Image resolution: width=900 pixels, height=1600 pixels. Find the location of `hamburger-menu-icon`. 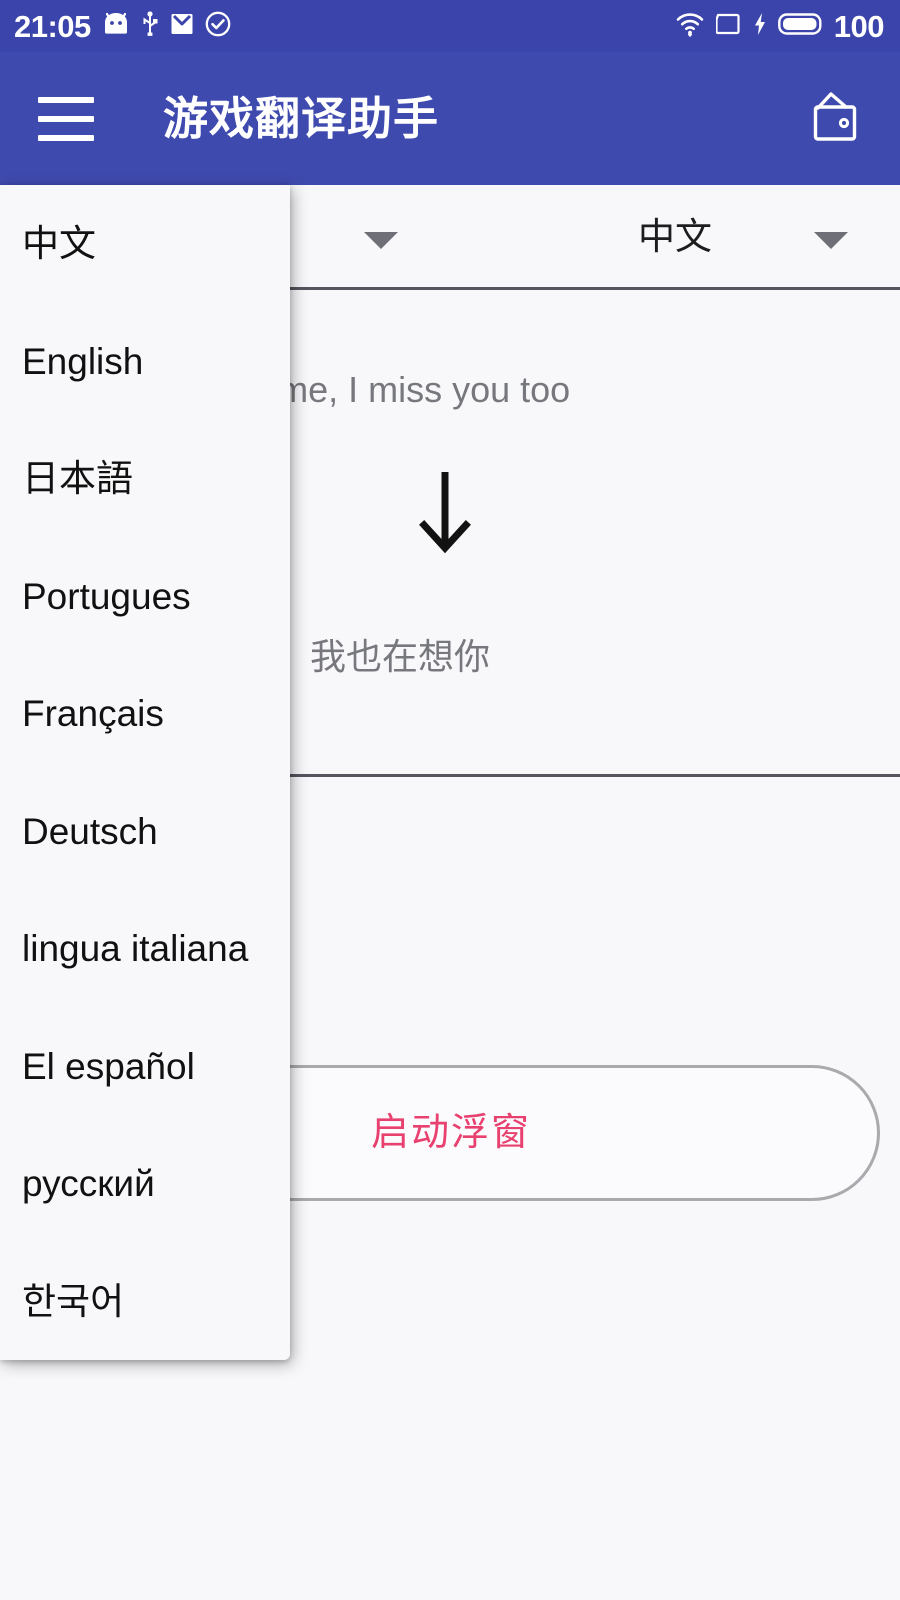

hamburger-menu-icon is located at coordinates (70, 119).